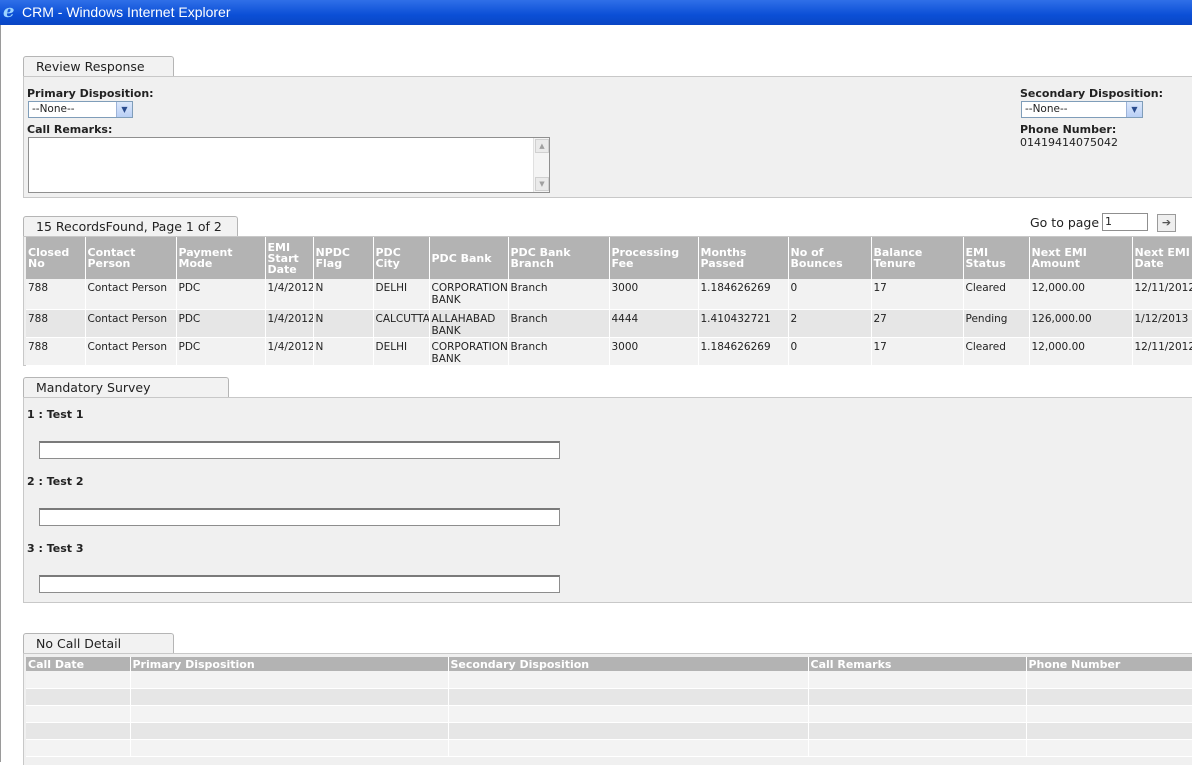  What do you see at coordinates (9, 11) in the screenshot?
I see `internet-explorer-icon: e` at bounding box center [9, 11].